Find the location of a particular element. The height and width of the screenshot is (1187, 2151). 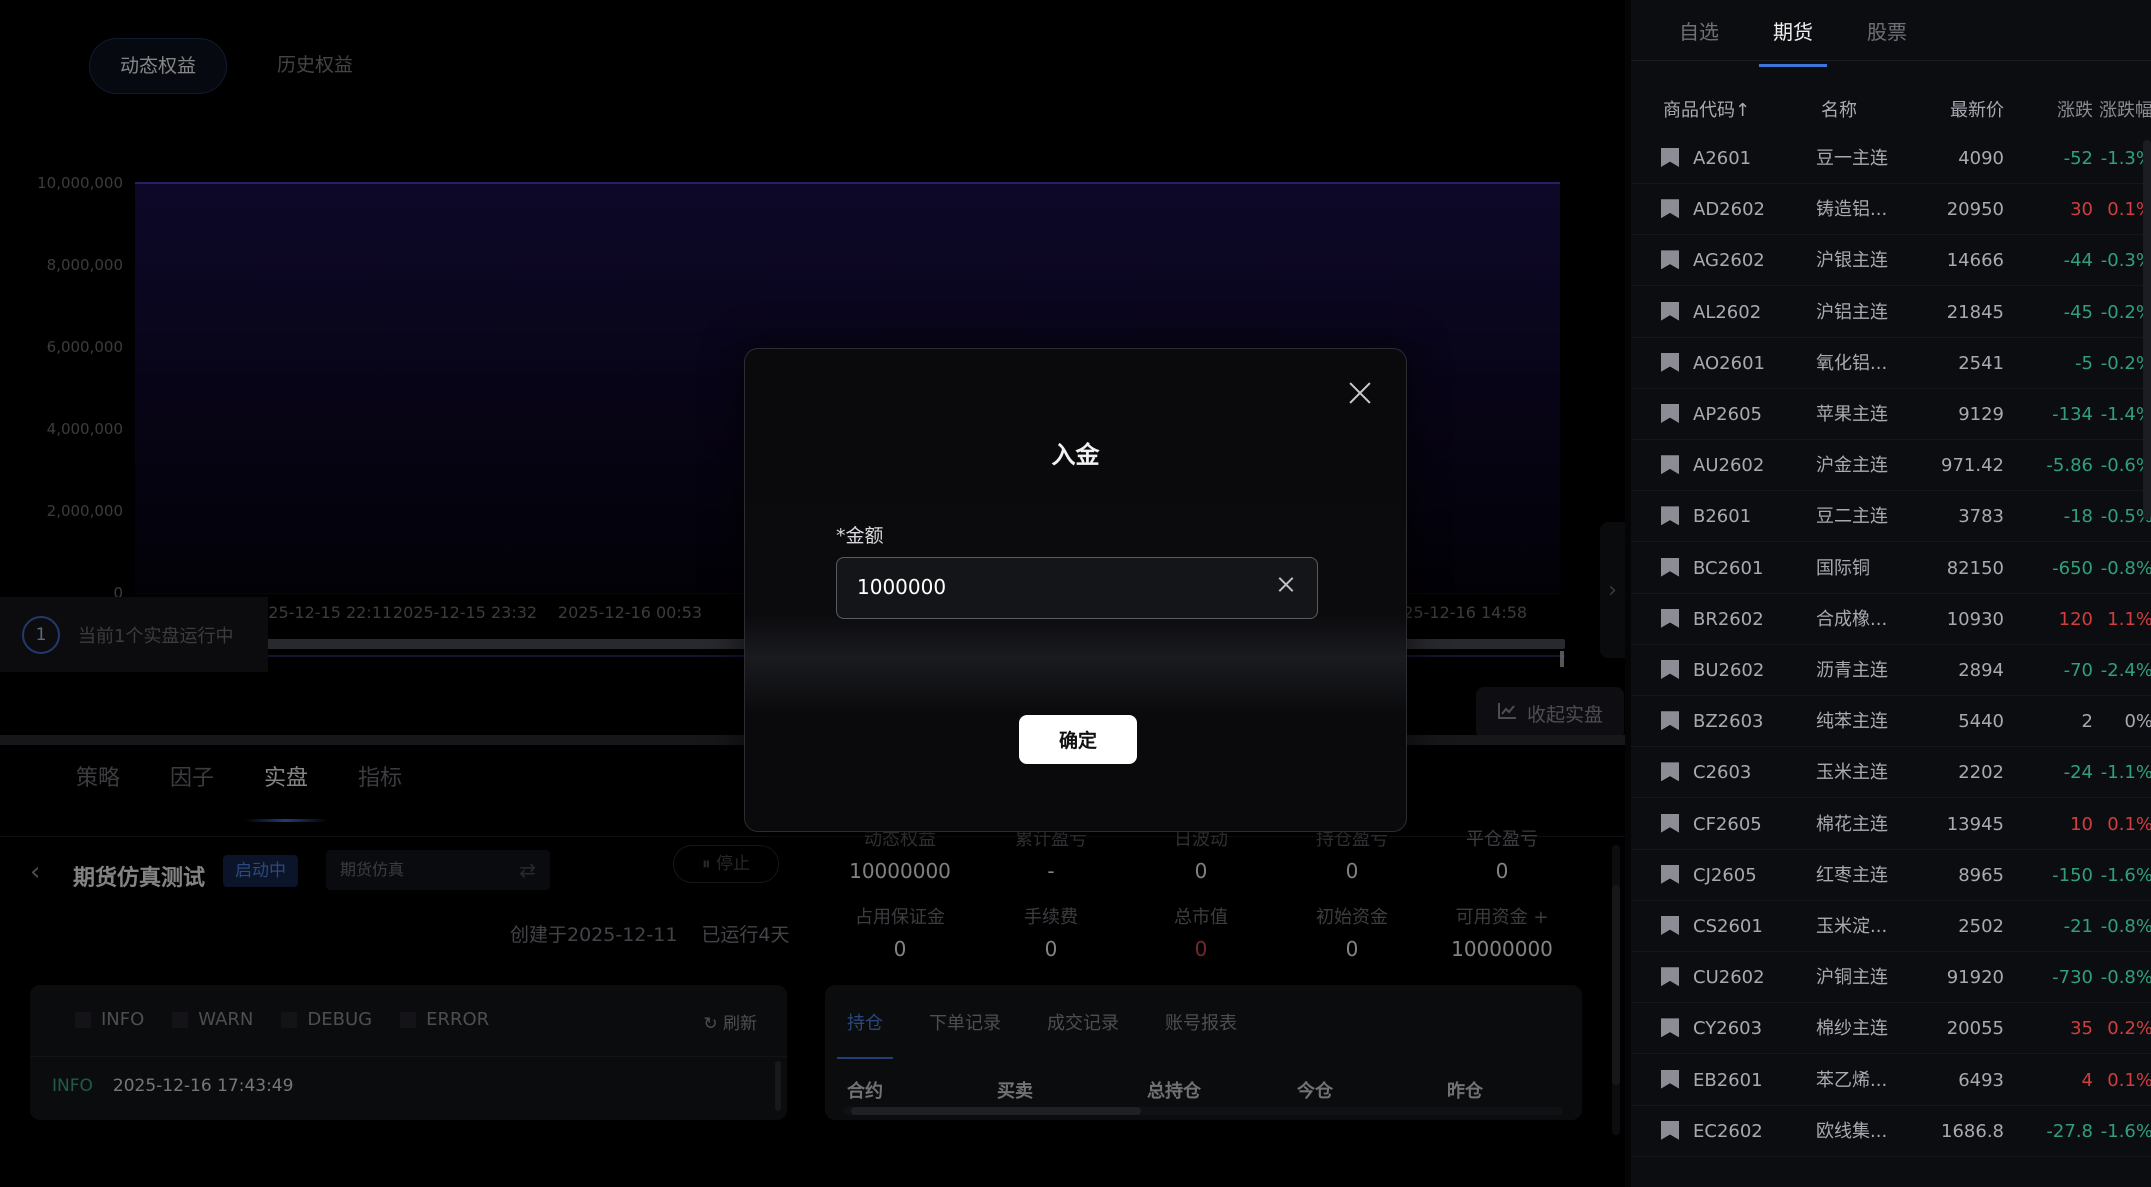

quote-change-pct: 0.1% is located at coordinates (2129, 824).